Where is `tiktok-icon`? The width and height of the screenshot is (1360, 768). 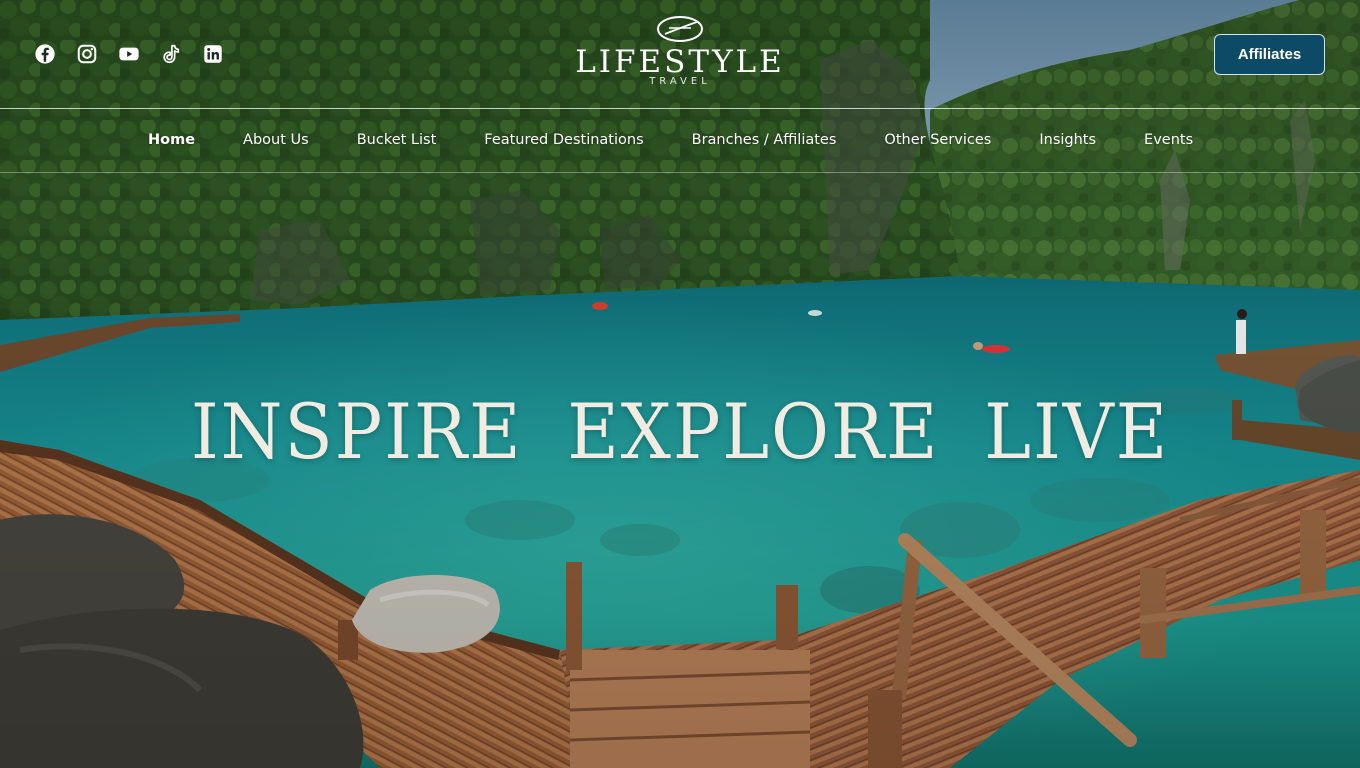
tiktok-icon is located at coordinates (171, 54).